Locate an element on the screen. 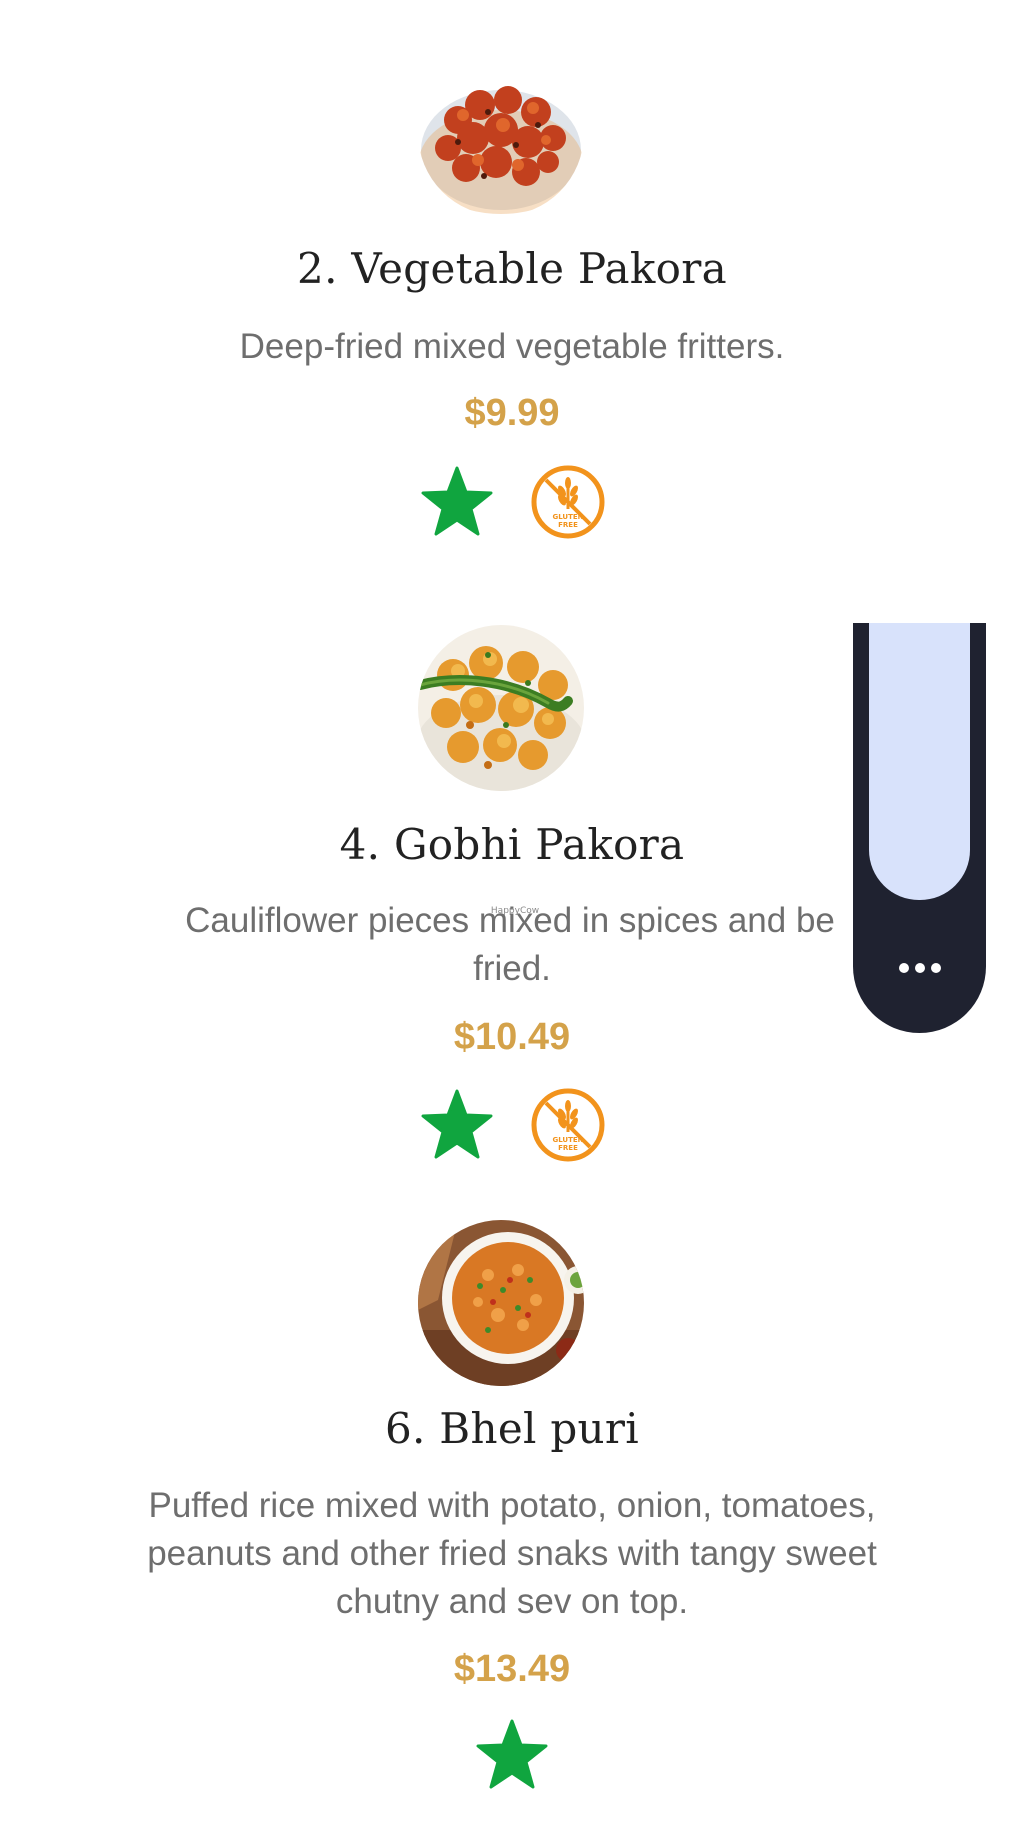 The height and width of the screenshot is (1821, 1024). vegetable-pakora-photo is located at coordinates (501, 133).